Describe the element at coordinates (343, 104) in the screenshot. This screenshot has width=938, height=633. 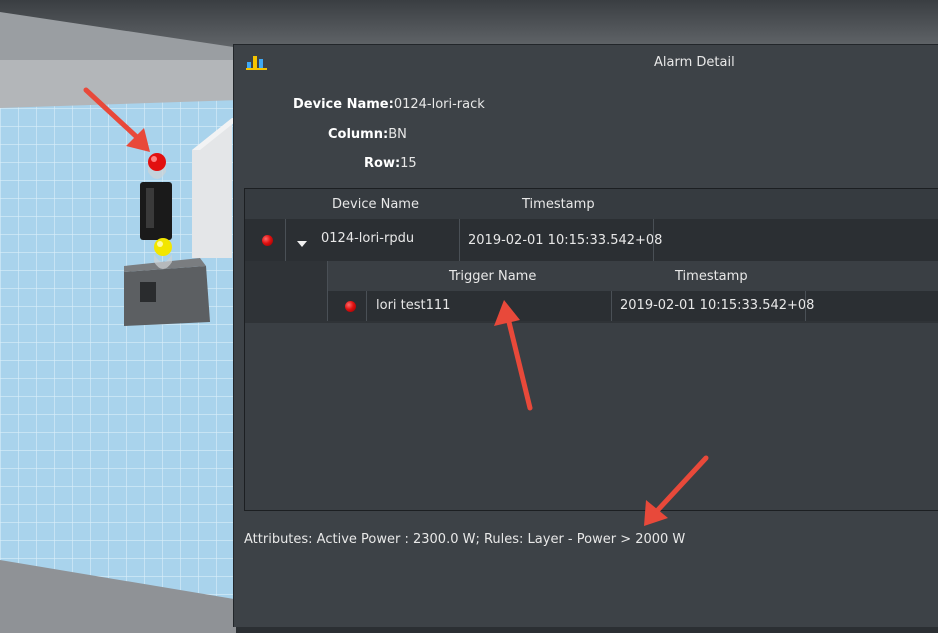
I see `device-name-label: Device Name:` at that location.